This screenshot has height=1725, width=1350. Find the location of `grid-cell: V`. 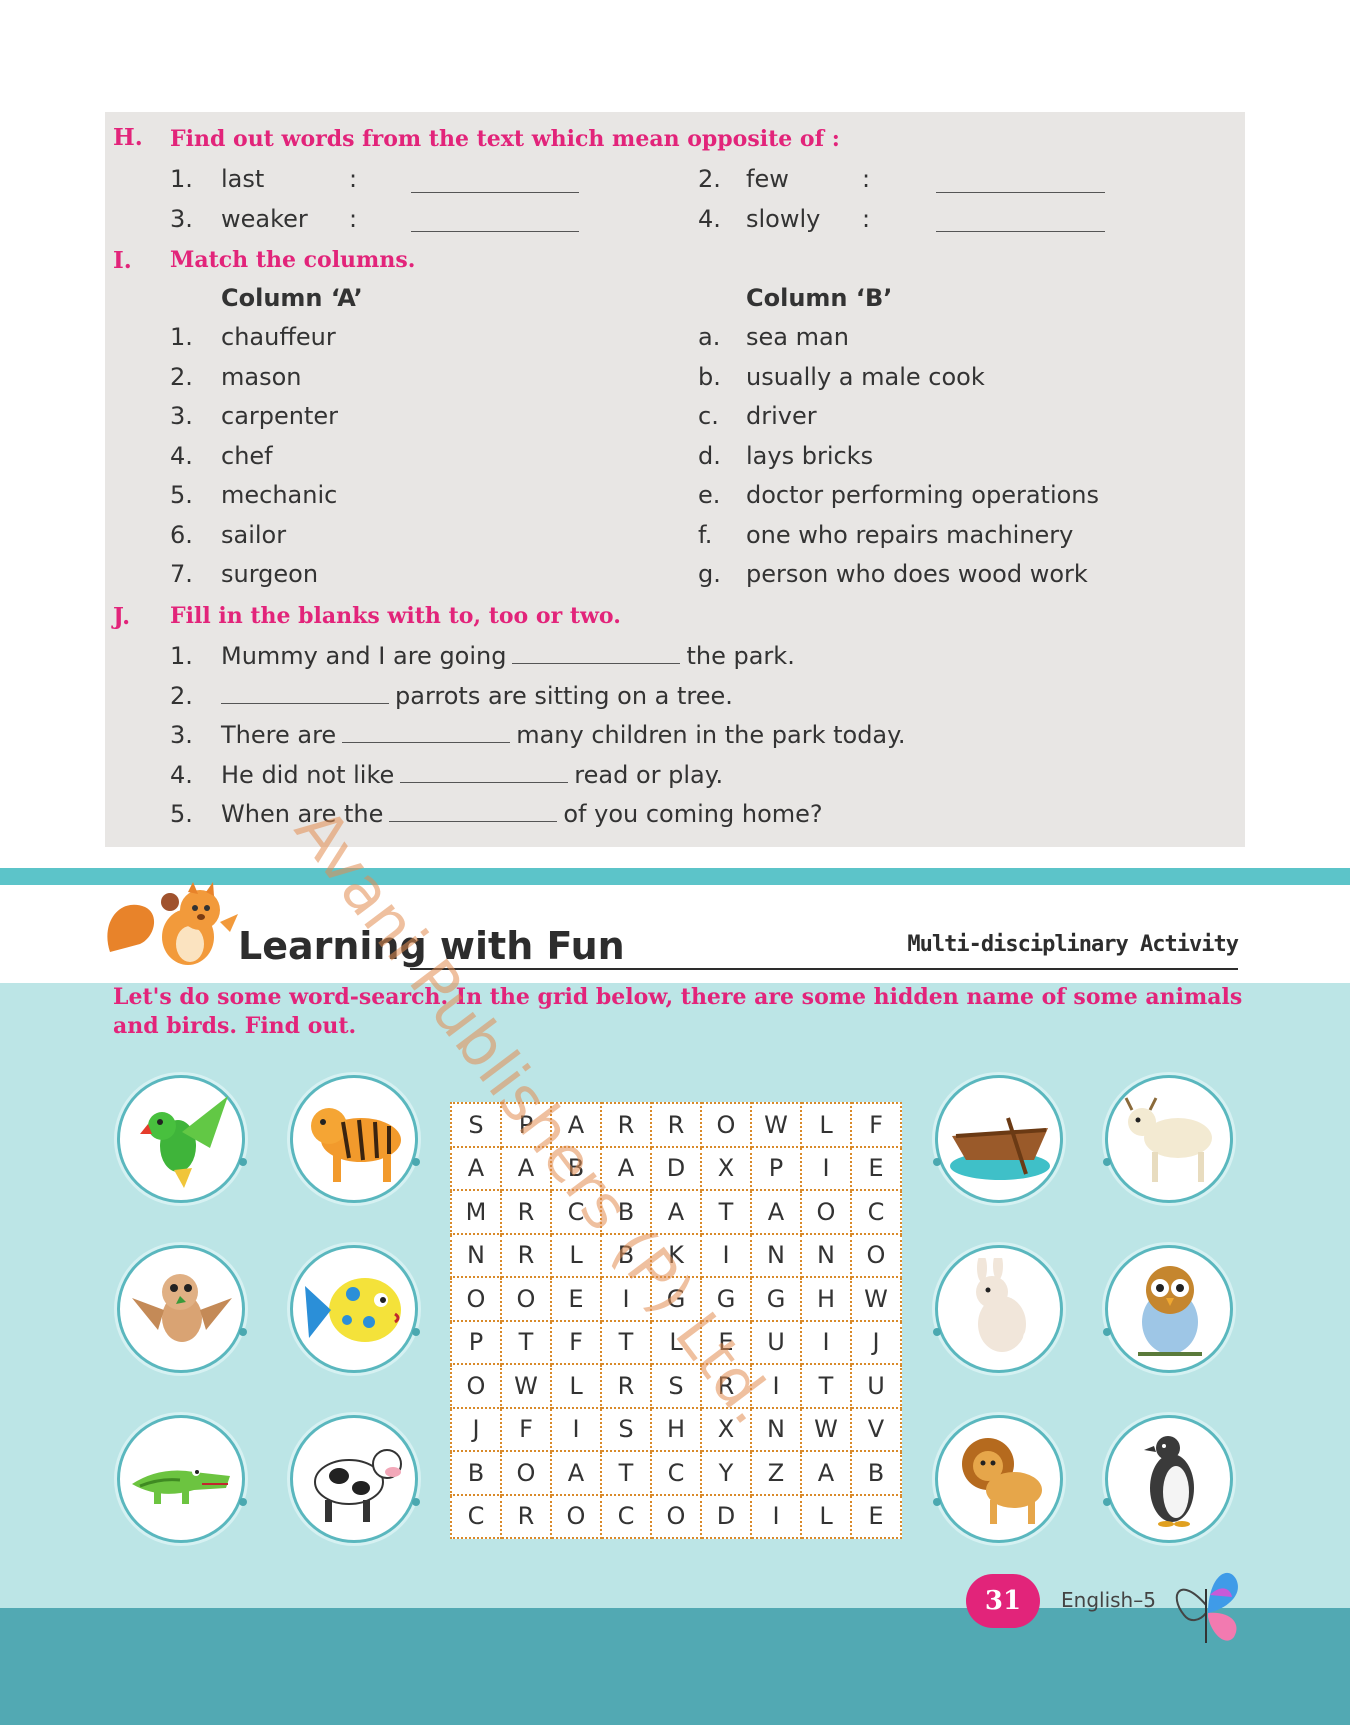

grid-cell: V is located at coordinates (876, 1429).